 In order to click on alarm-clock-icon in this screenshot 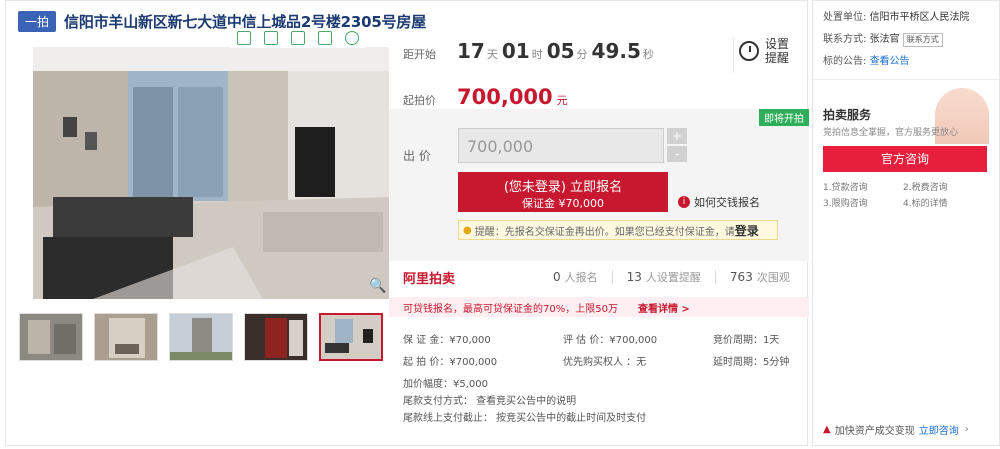, I will do `click(749, 51)`.